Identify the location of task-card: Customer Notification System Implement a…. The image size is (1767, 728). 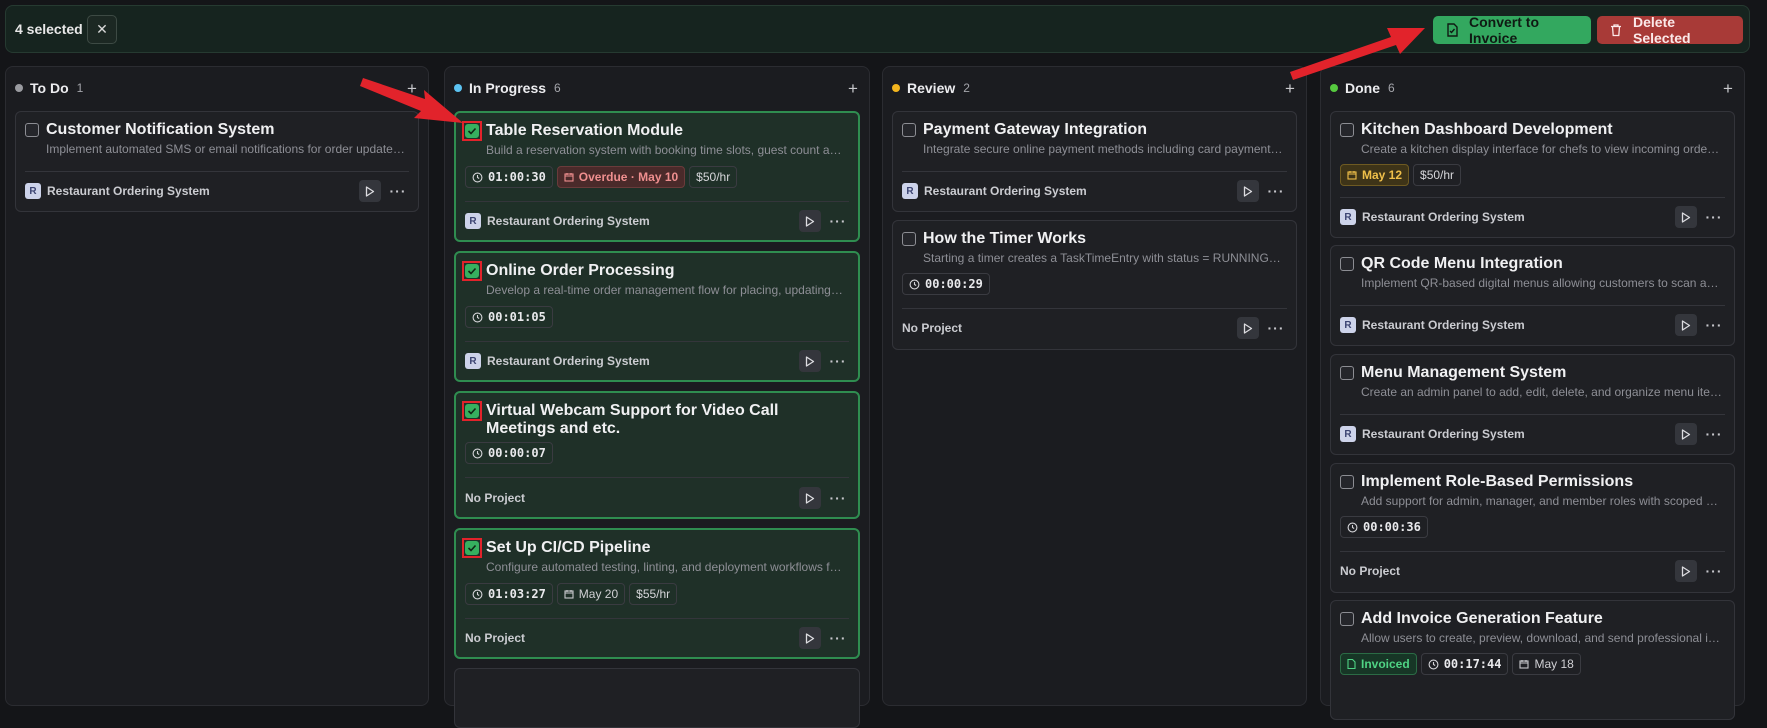
(217, 161).